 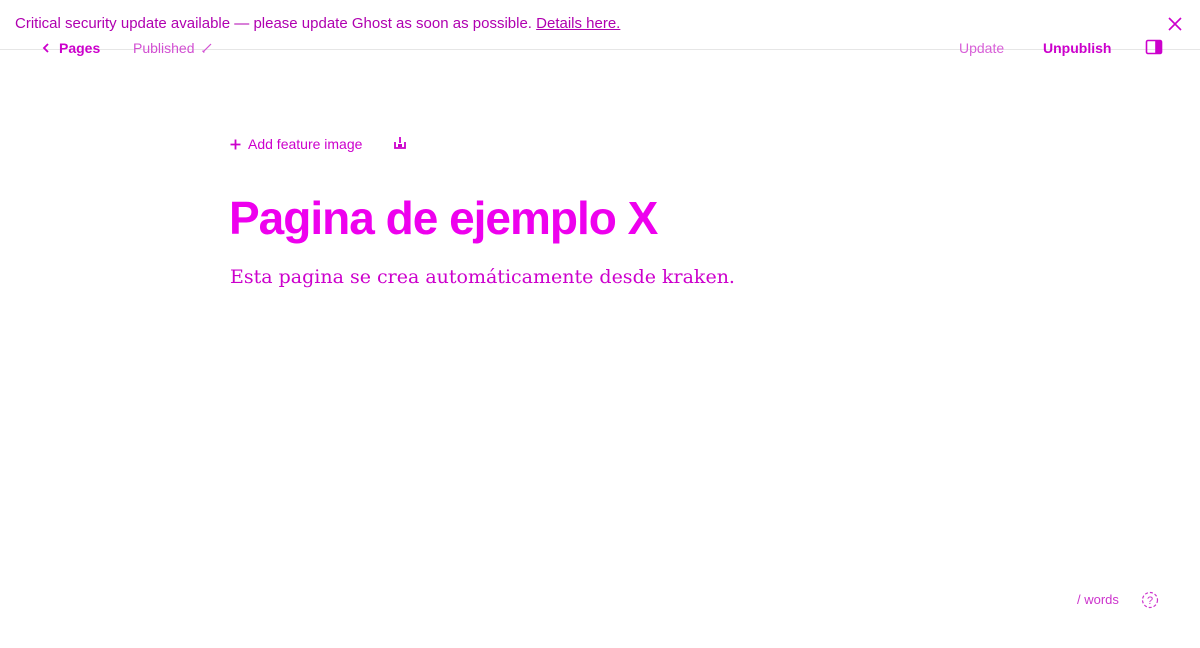 What do you see at coordinates (400, 143) in the screenshot?
I see `snippet-icon` at bounding box center [400, 143].